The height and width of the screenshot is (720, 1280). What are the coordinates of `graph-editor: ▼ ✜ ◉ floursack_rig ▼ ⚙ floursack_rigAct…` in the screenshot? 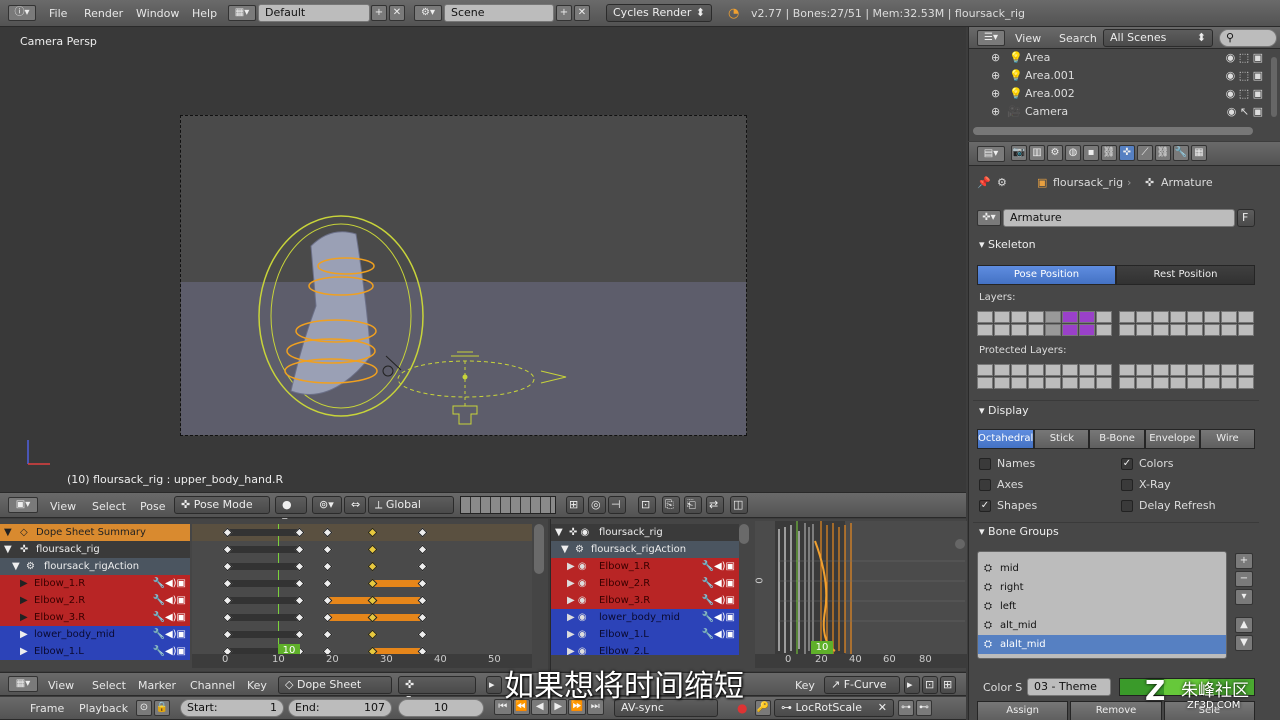 It's located at (758, 595).